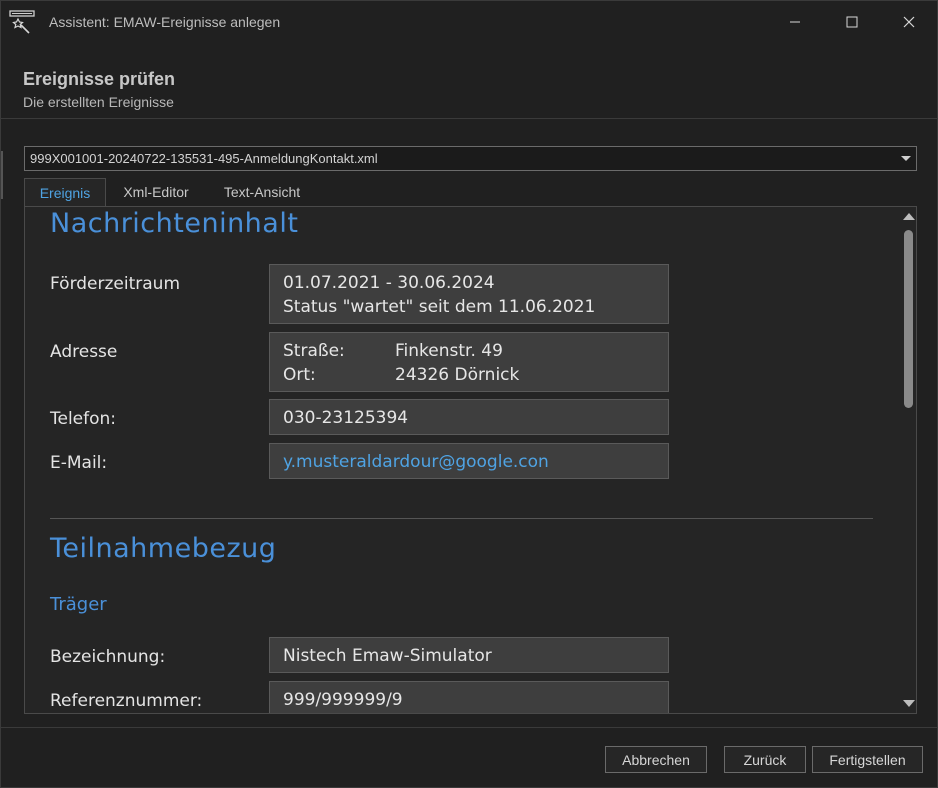 The width and height of the screenshot is (938, 788). I want to click on email-field: y.musteraldardour@google.con, so click(469, 461).